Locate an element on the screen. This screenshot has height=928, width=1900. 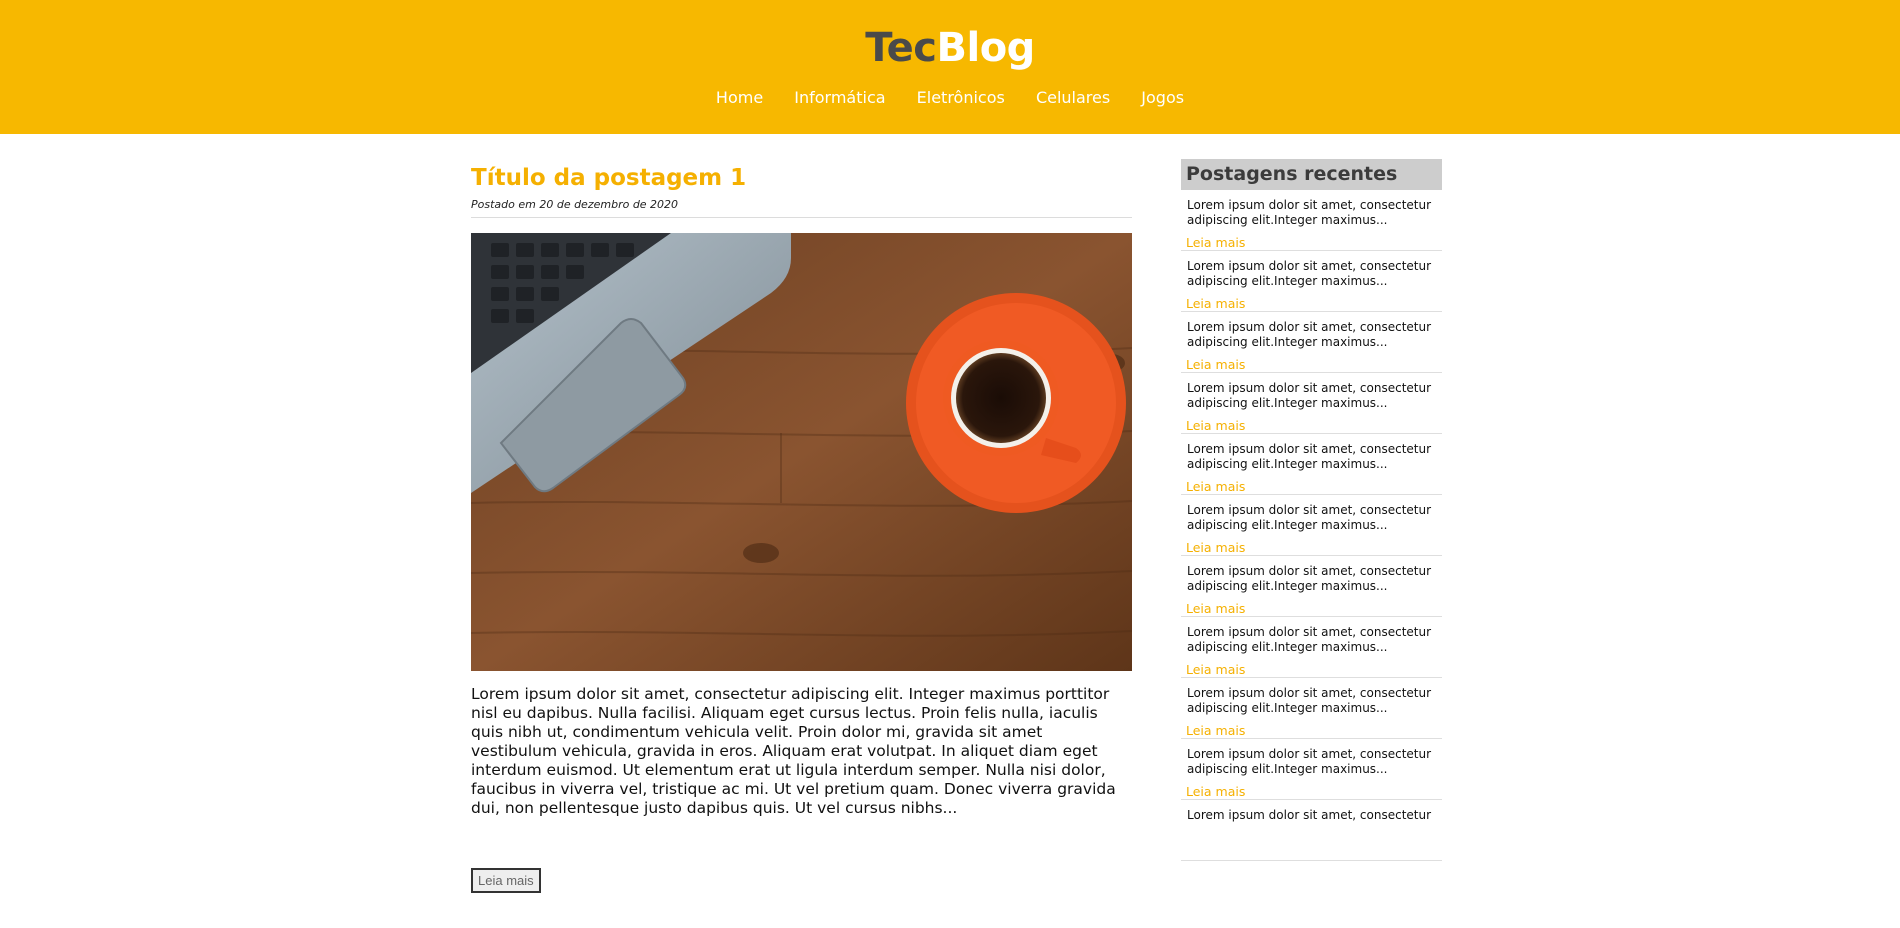
post-title: Título da postagem 1 is located at coordinates (801, 178).